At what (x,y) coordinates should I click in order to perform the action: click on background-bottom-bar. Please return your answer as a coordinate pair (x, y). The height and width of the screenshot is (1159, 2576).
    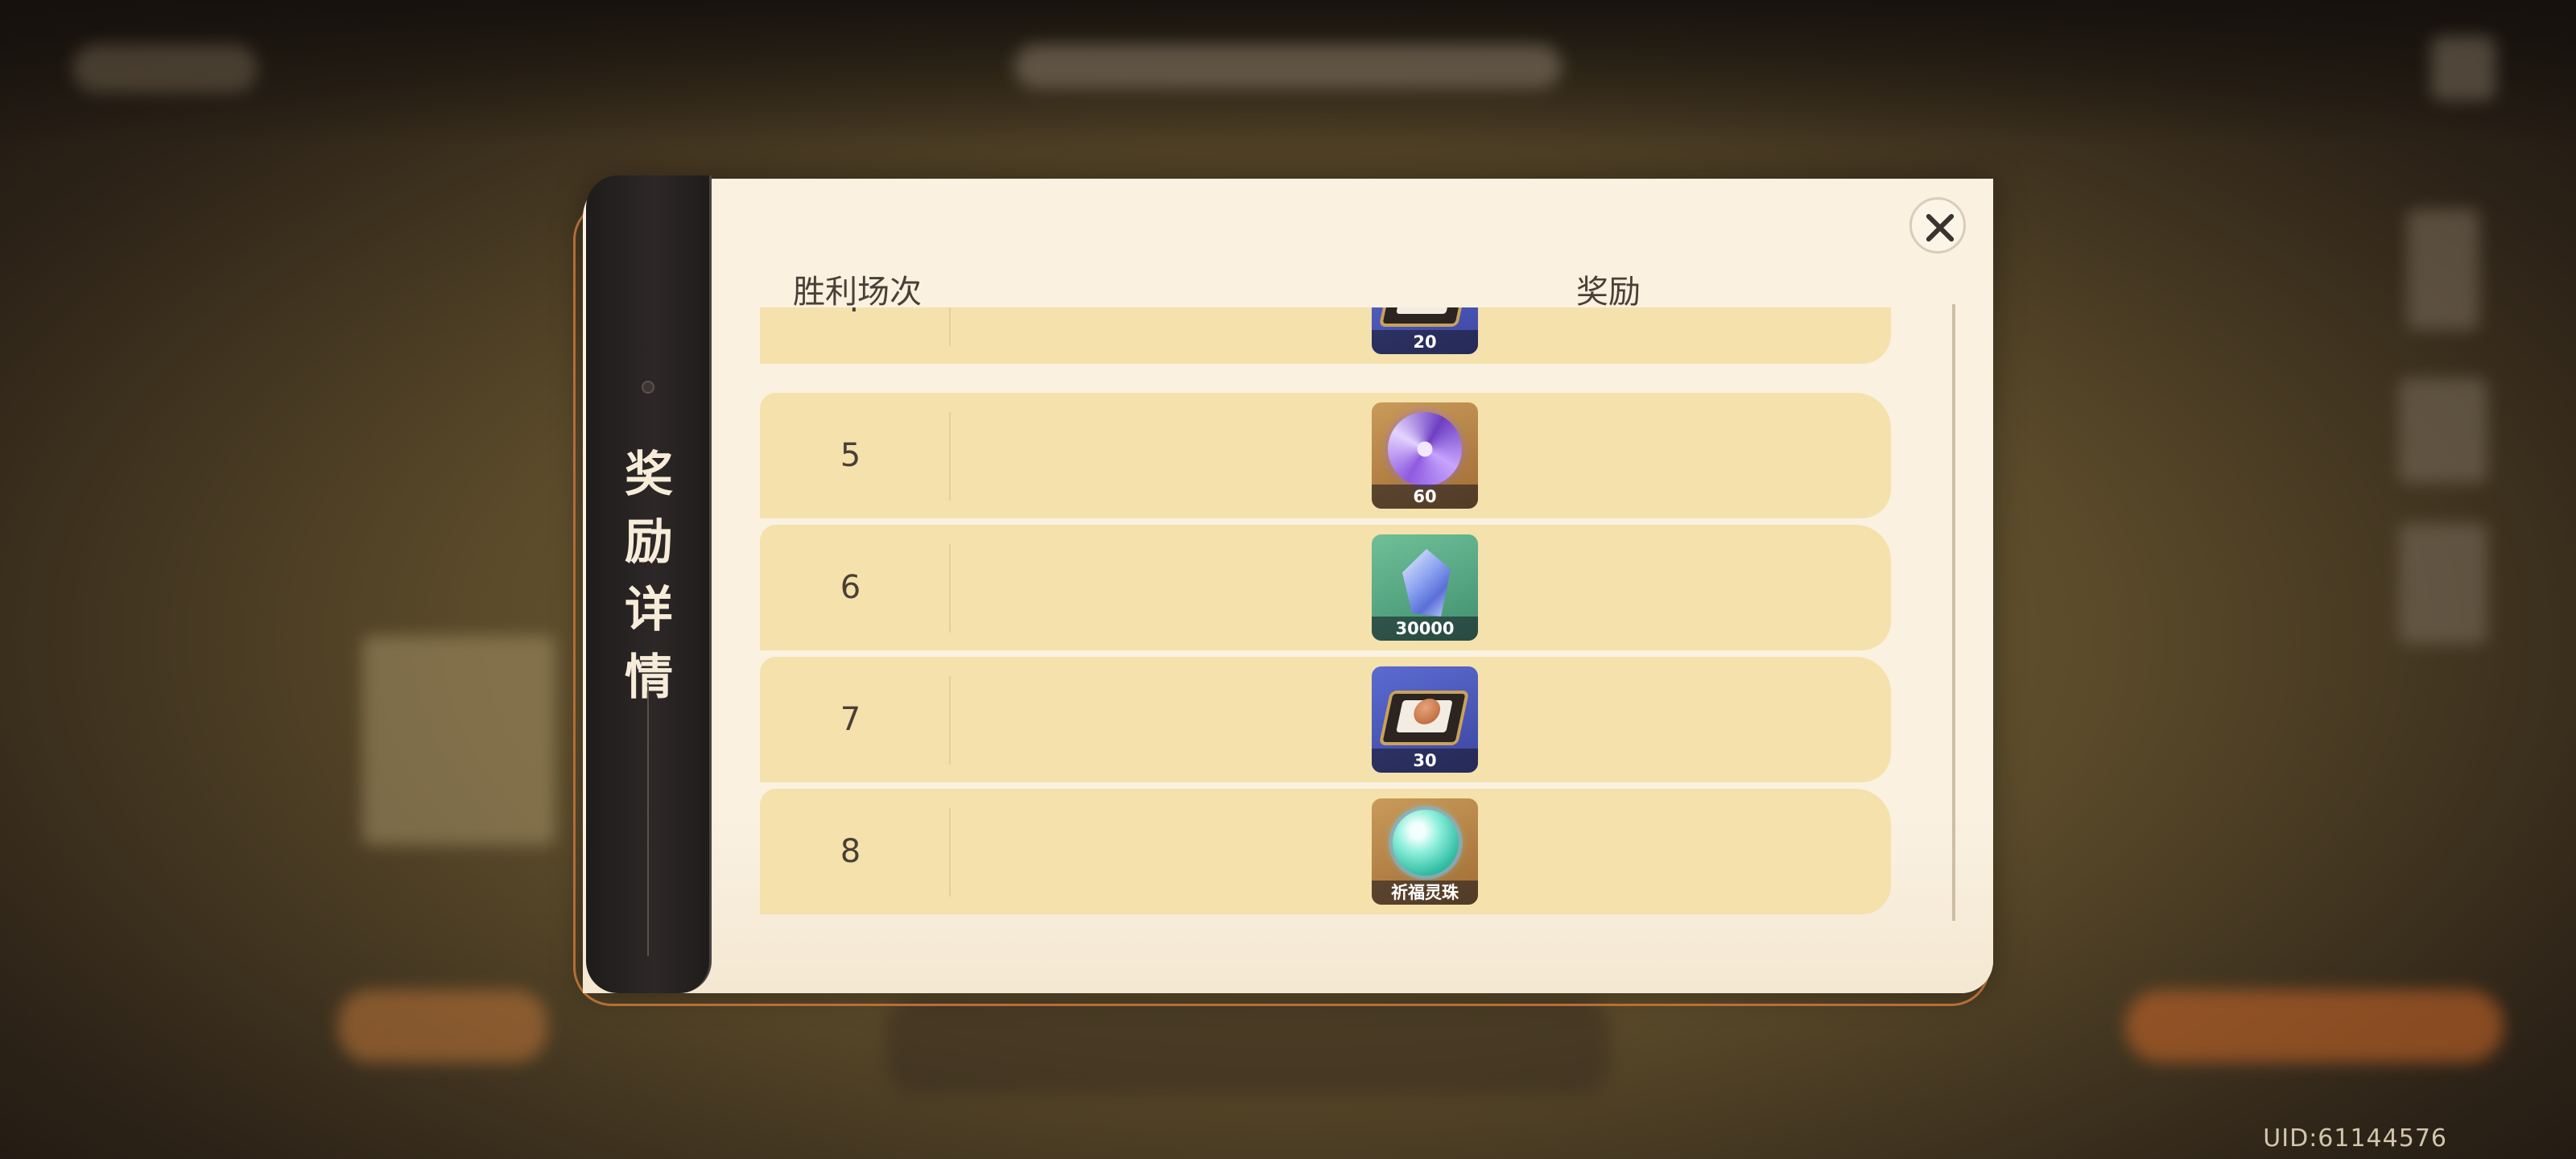
    Looking at the image, I should click on (1248, 1046).